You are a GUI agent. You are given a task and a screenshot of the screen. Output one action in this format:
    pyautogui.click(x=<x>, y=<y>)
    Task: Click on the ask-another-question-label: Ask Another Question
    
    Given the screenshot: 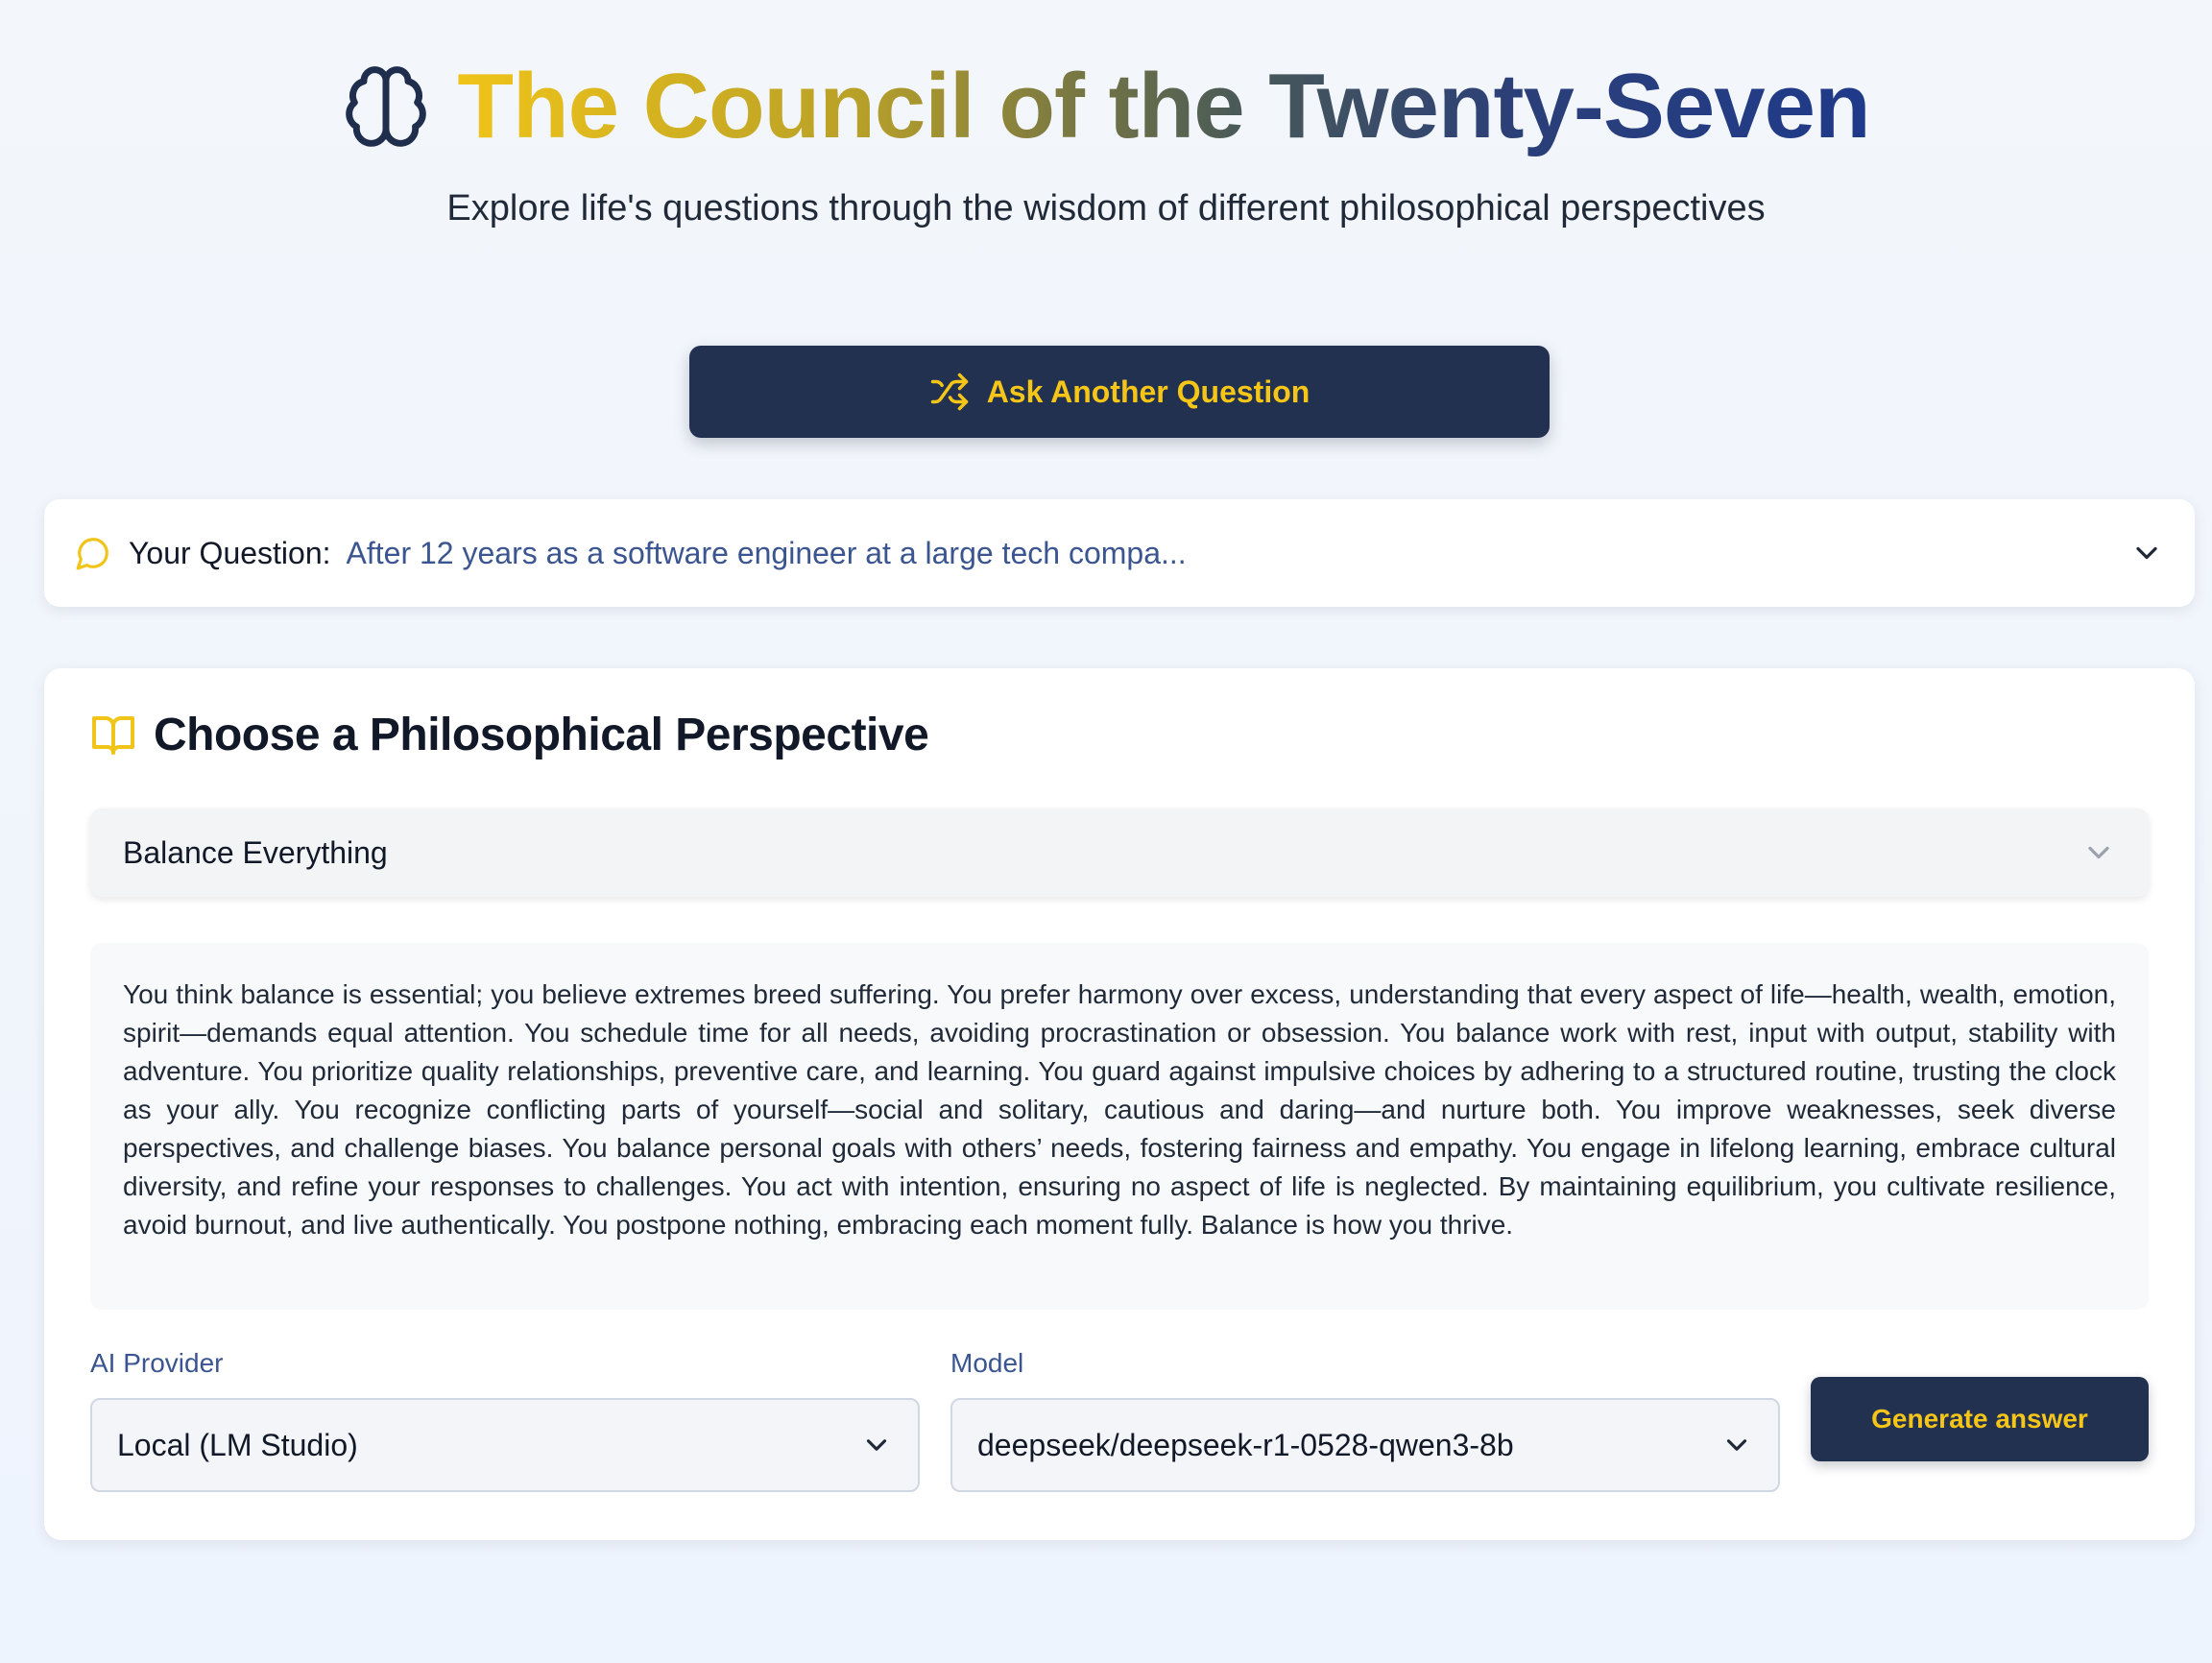 What is the action you would take?
    pyautogui.click(x=1148, y=391)
    